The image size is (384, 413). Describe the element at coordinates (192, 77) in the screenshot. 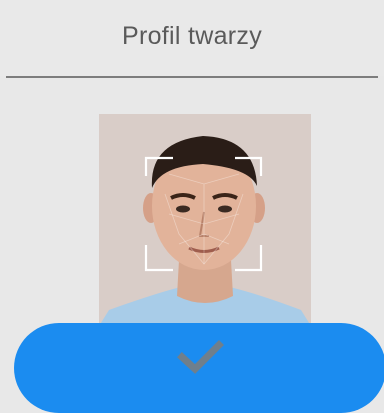

I see `header-divider` at that location.